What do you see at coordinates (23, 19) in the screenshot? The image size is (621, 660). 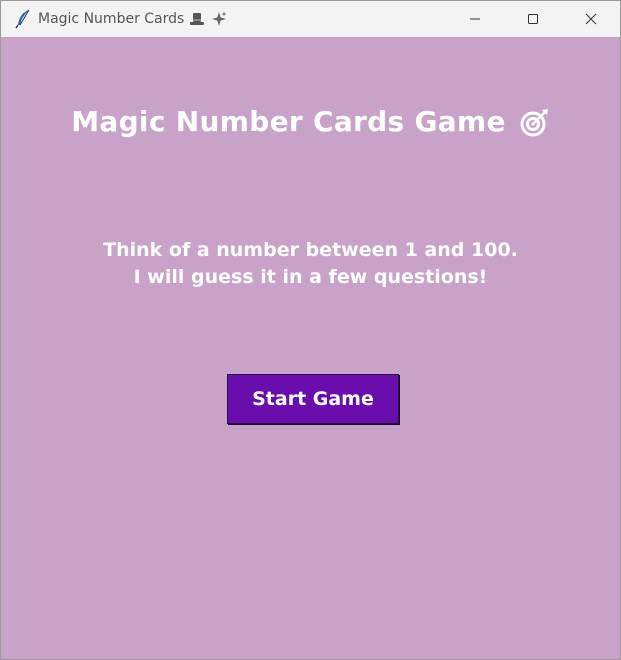 I see `feather-icon` at bounding box center [23, 19].